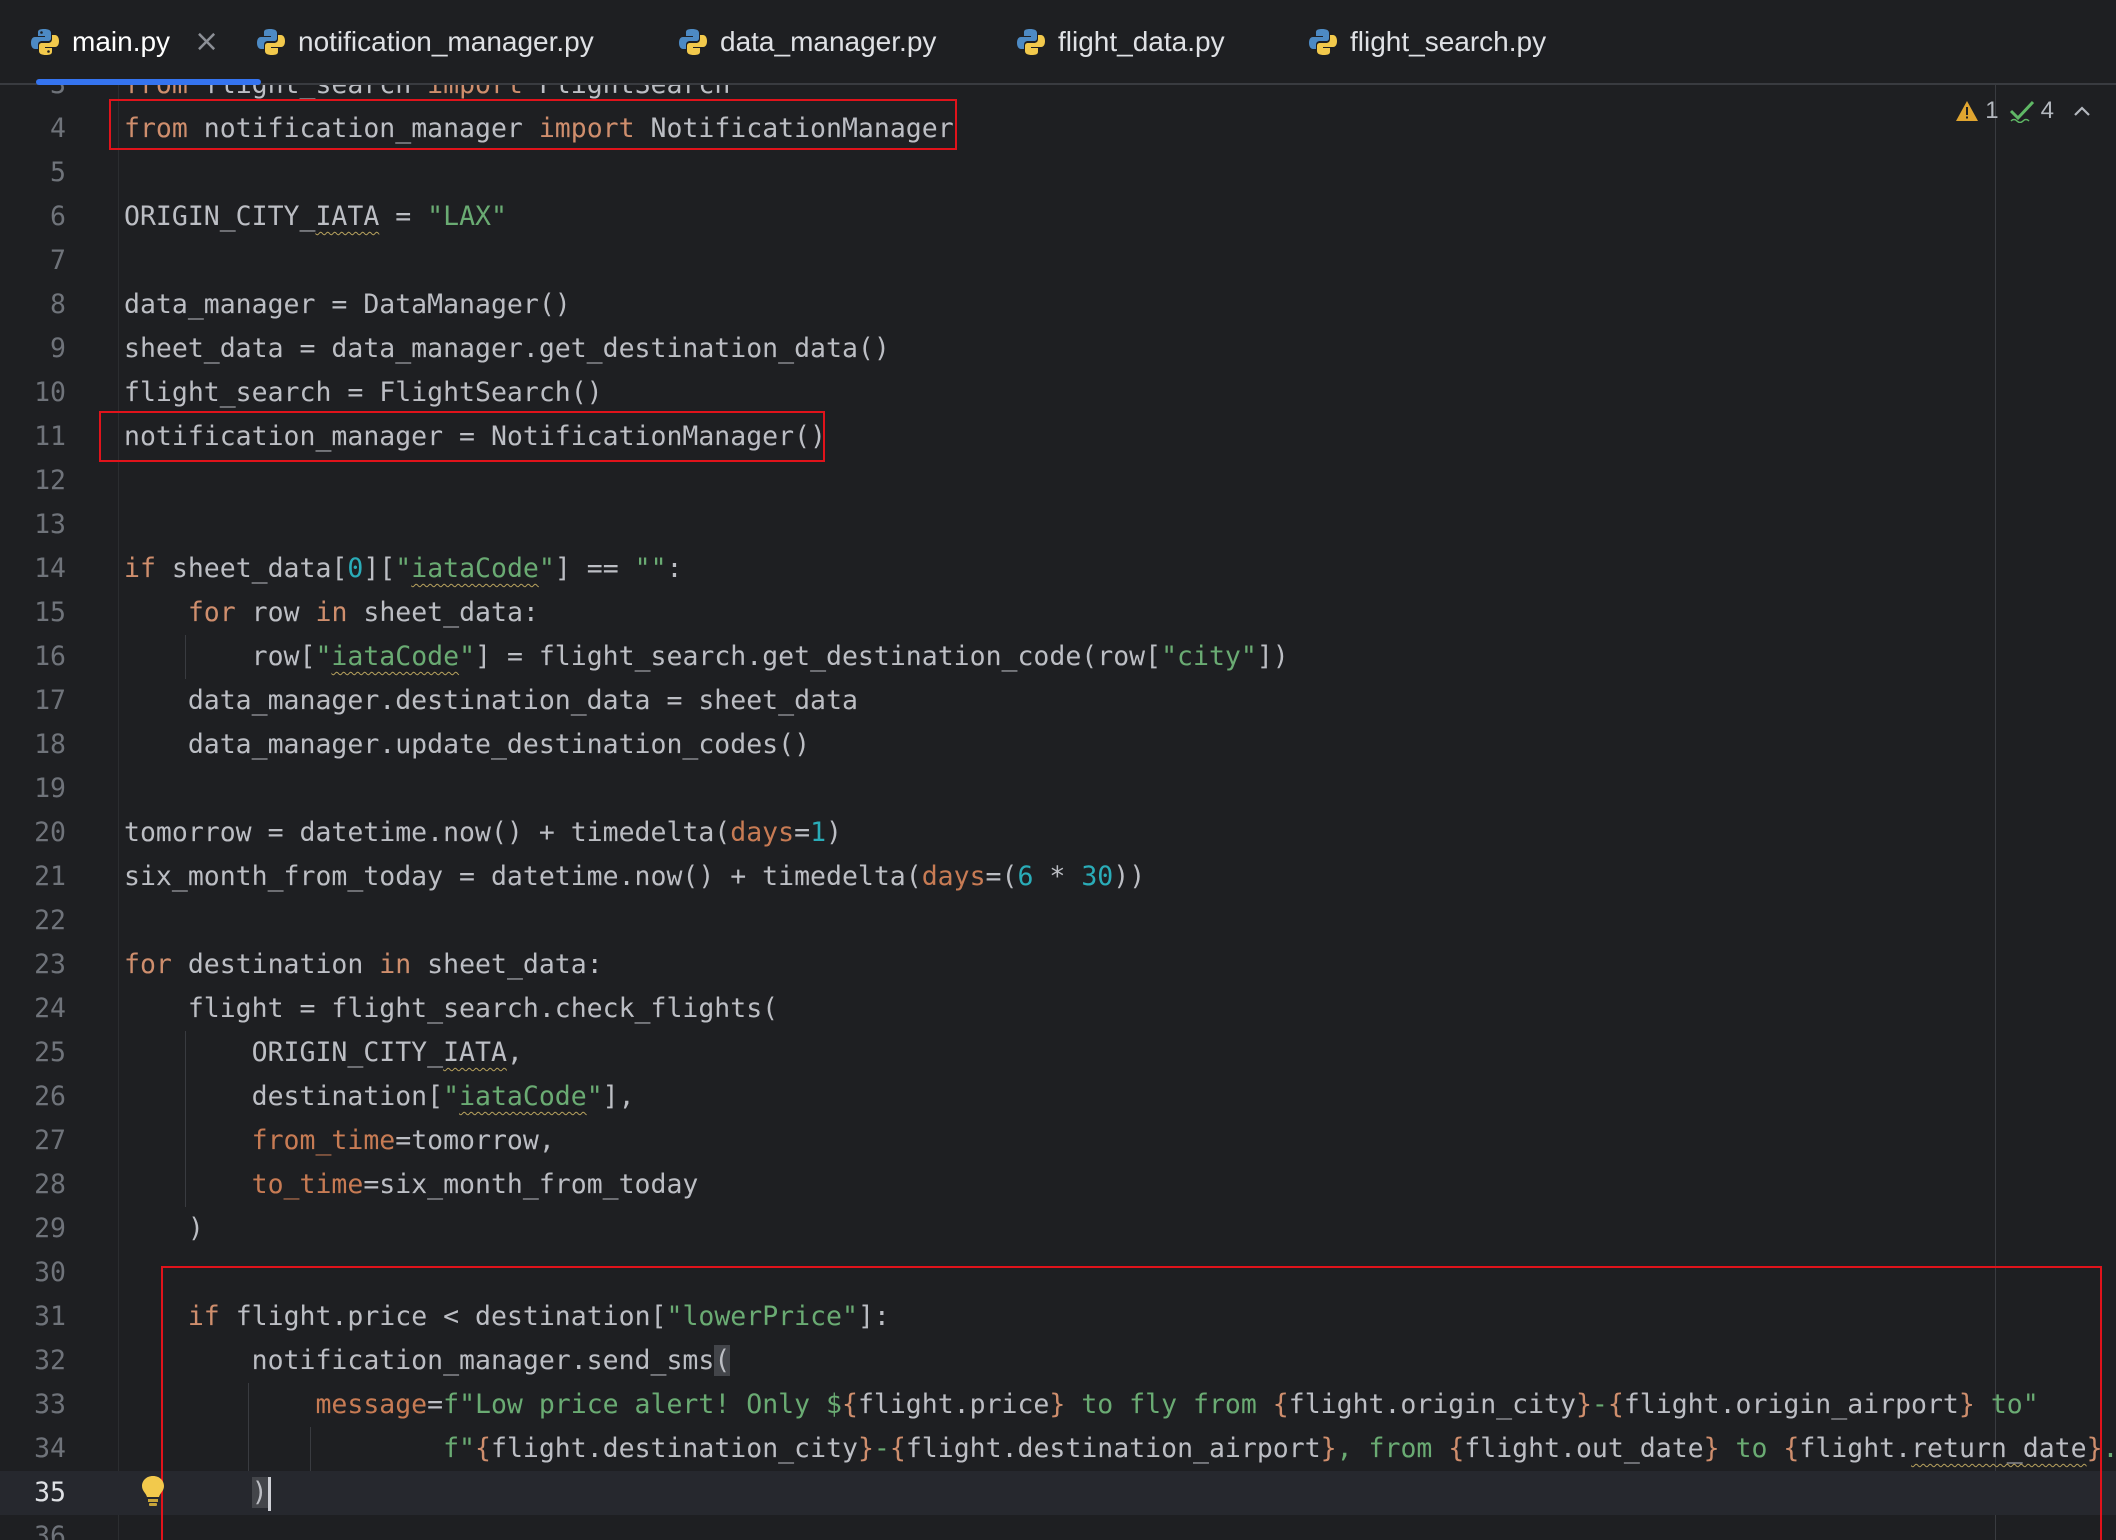  I want to click on close-icon: ×, so click(206, 41).